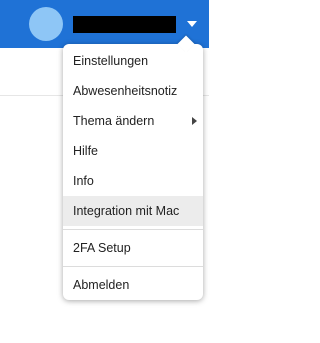 This screenshot has height=343, width=320. What do you see at coordinates (194, 121) in the screenshot?
I see `chevron-right-icon` at bounding box center [194, 121].